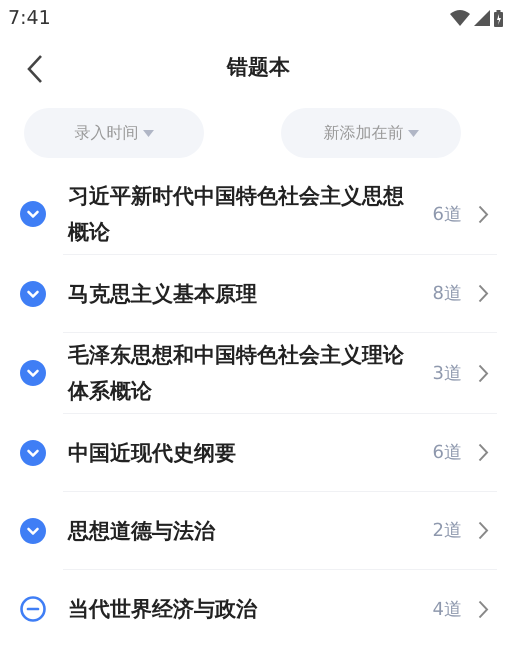  Describe the element at coordinates (447, 610) in the screenshot. I see `question-count: 4道` at that location.